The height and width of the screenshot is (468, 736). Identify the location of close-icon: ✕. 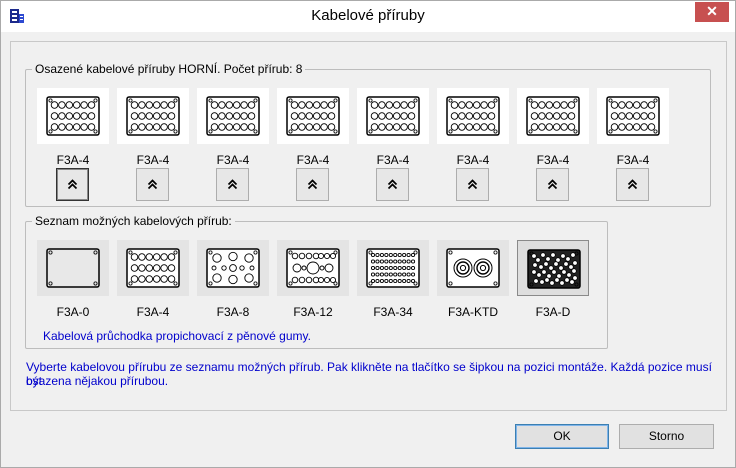
(712, 11).